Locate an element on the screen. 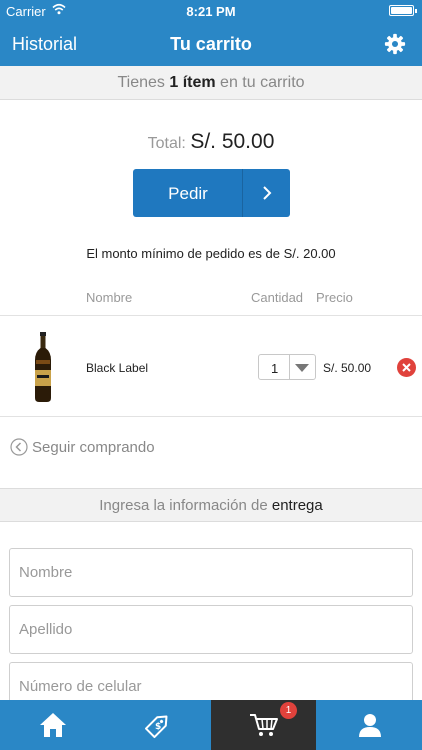 This screenshot has width=422, height=750. cart-summary-bar: Tienes 1 ítem en tu carrito is located at coordinates (211, 83).